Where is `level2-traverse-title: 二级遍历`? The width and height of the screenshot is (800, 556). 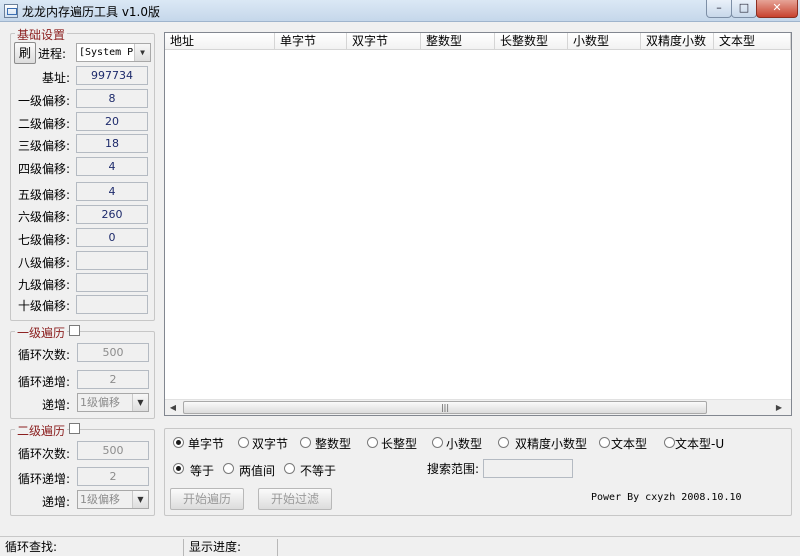
level2-traverse-title: 二级遍历 is located at coordinates (41, 430).